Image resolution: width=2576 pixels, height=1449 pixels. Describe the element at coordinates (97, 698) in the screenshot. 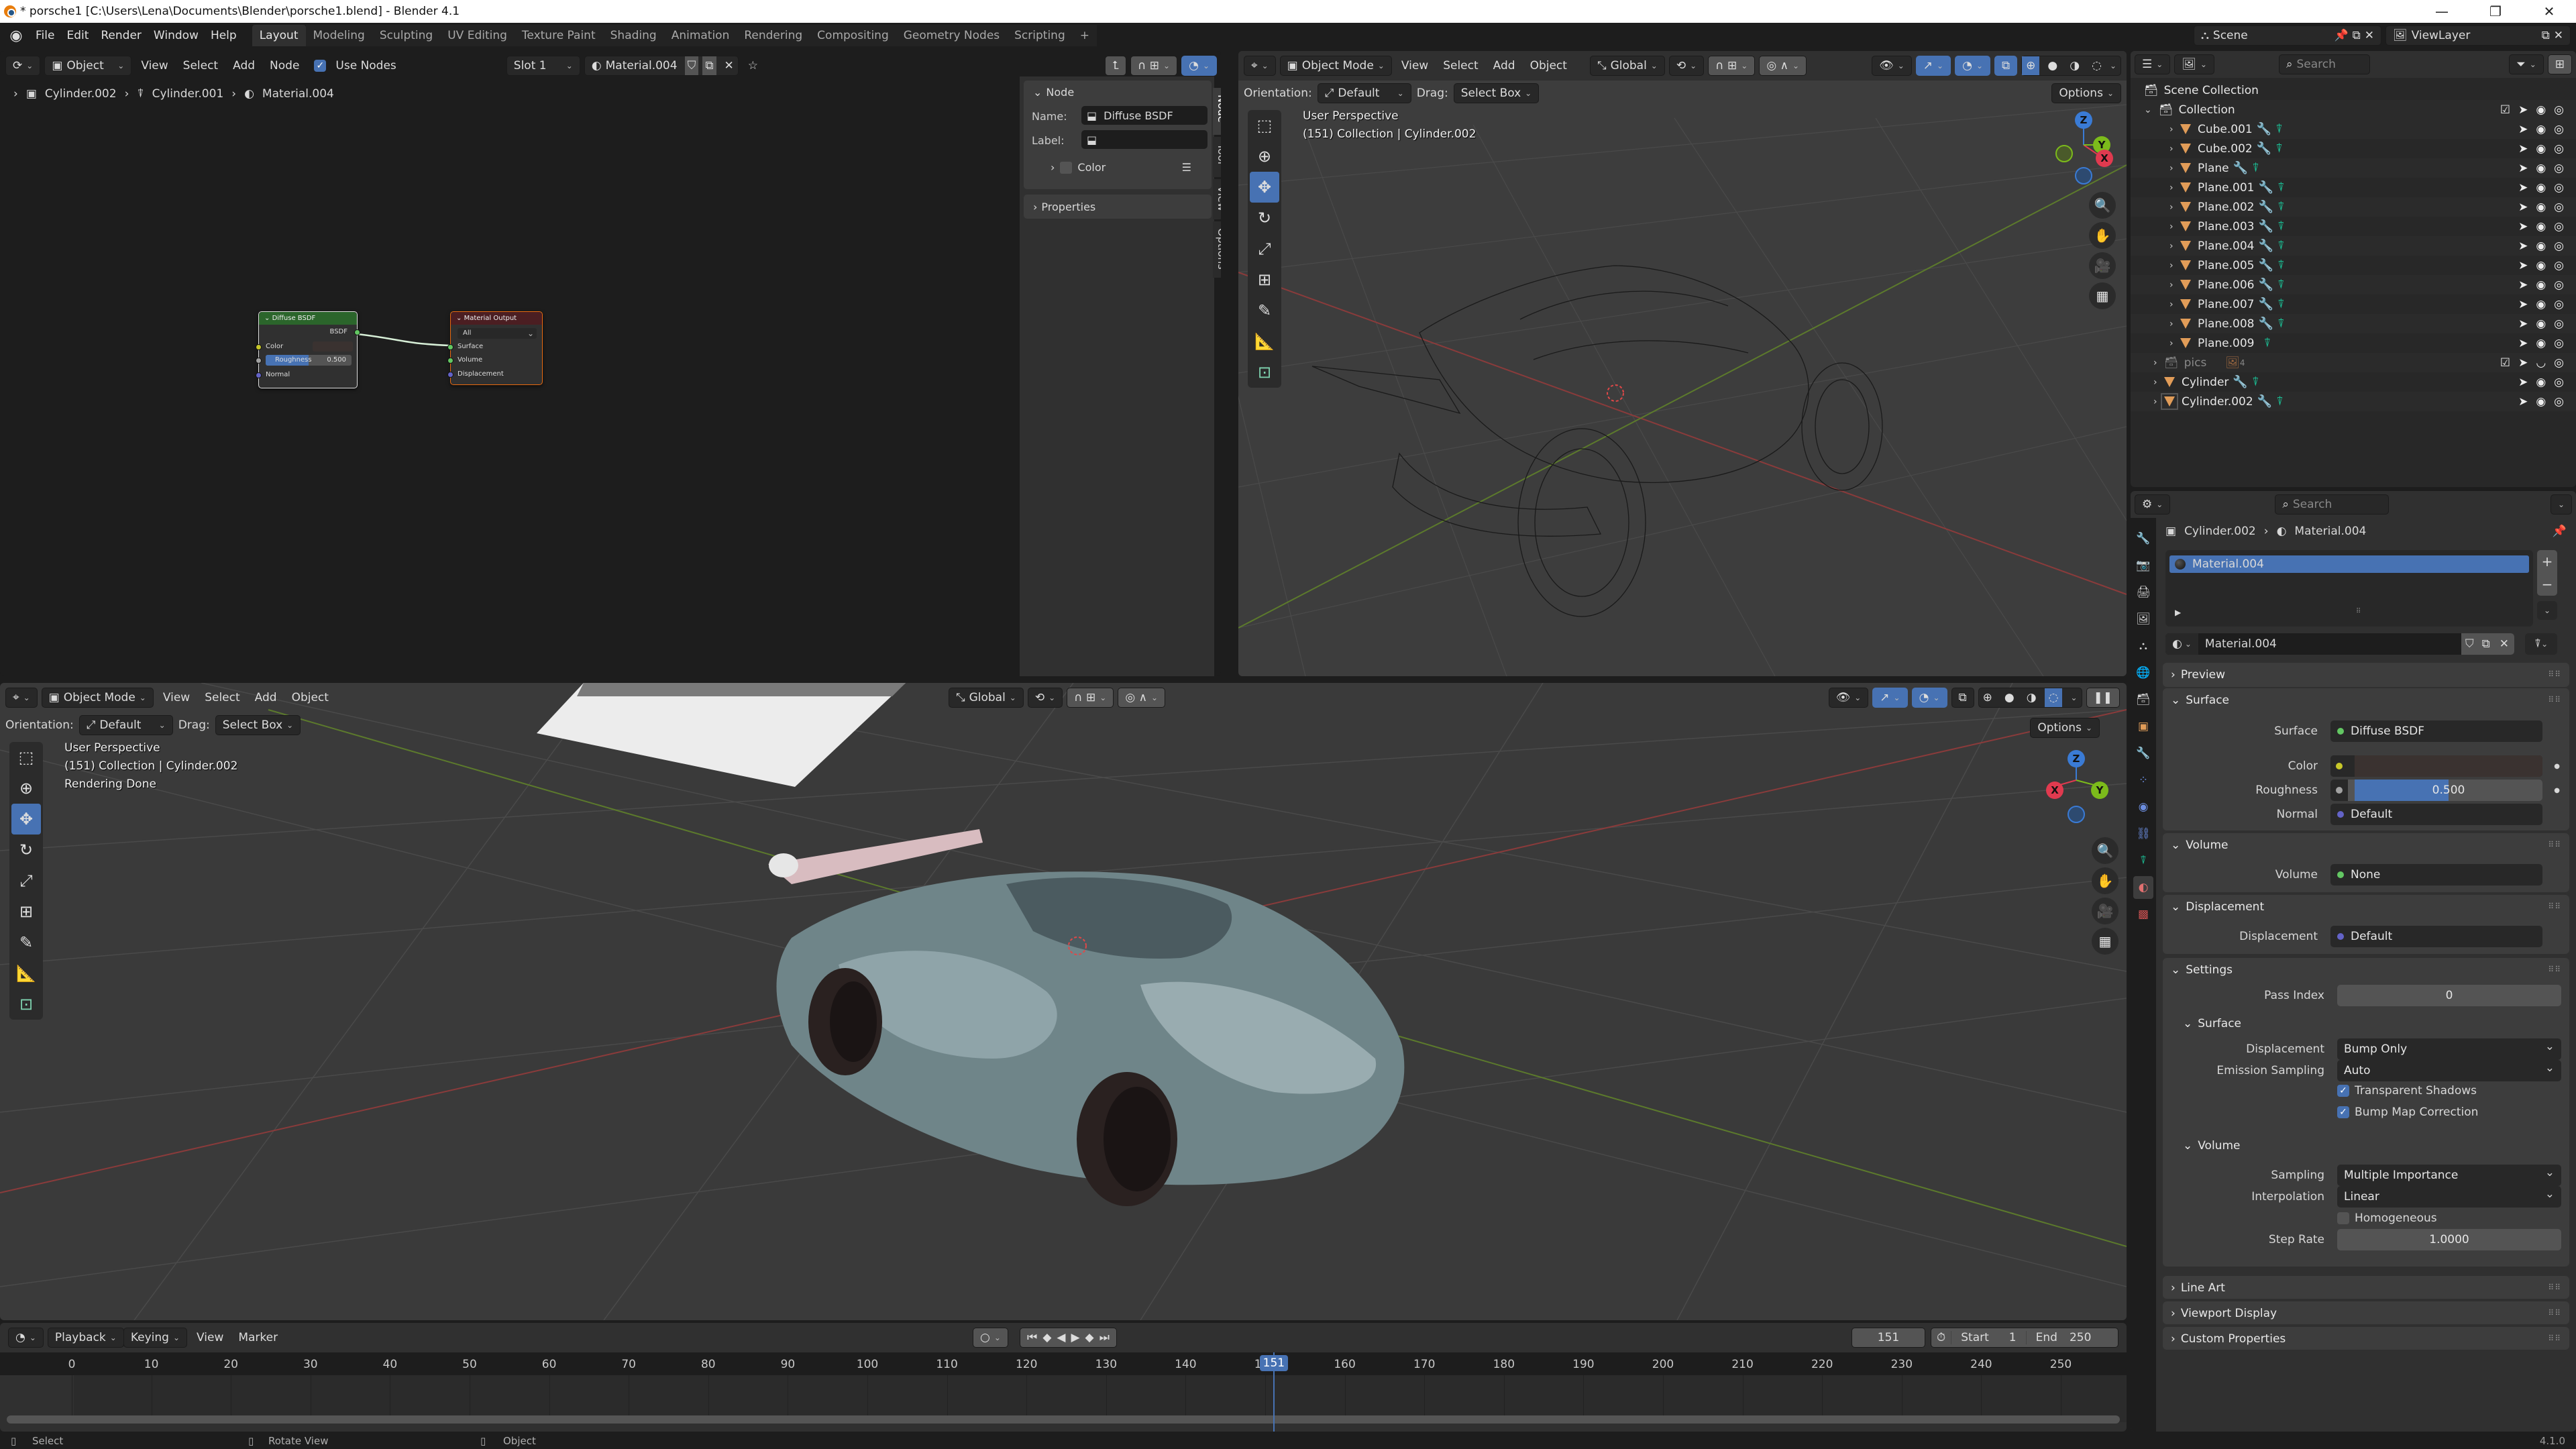

I see `mode-dropdown: ▣ Object Mode ⌄` at that location.